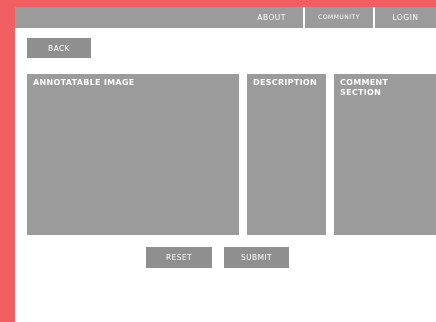 Image resolution: width=436 pixels, height=322 pixels. What do you see at coordinates (339, 17) in the screenshot?
I see `nav-link-community: COMMUNITY` at bounding box center [339, 17].